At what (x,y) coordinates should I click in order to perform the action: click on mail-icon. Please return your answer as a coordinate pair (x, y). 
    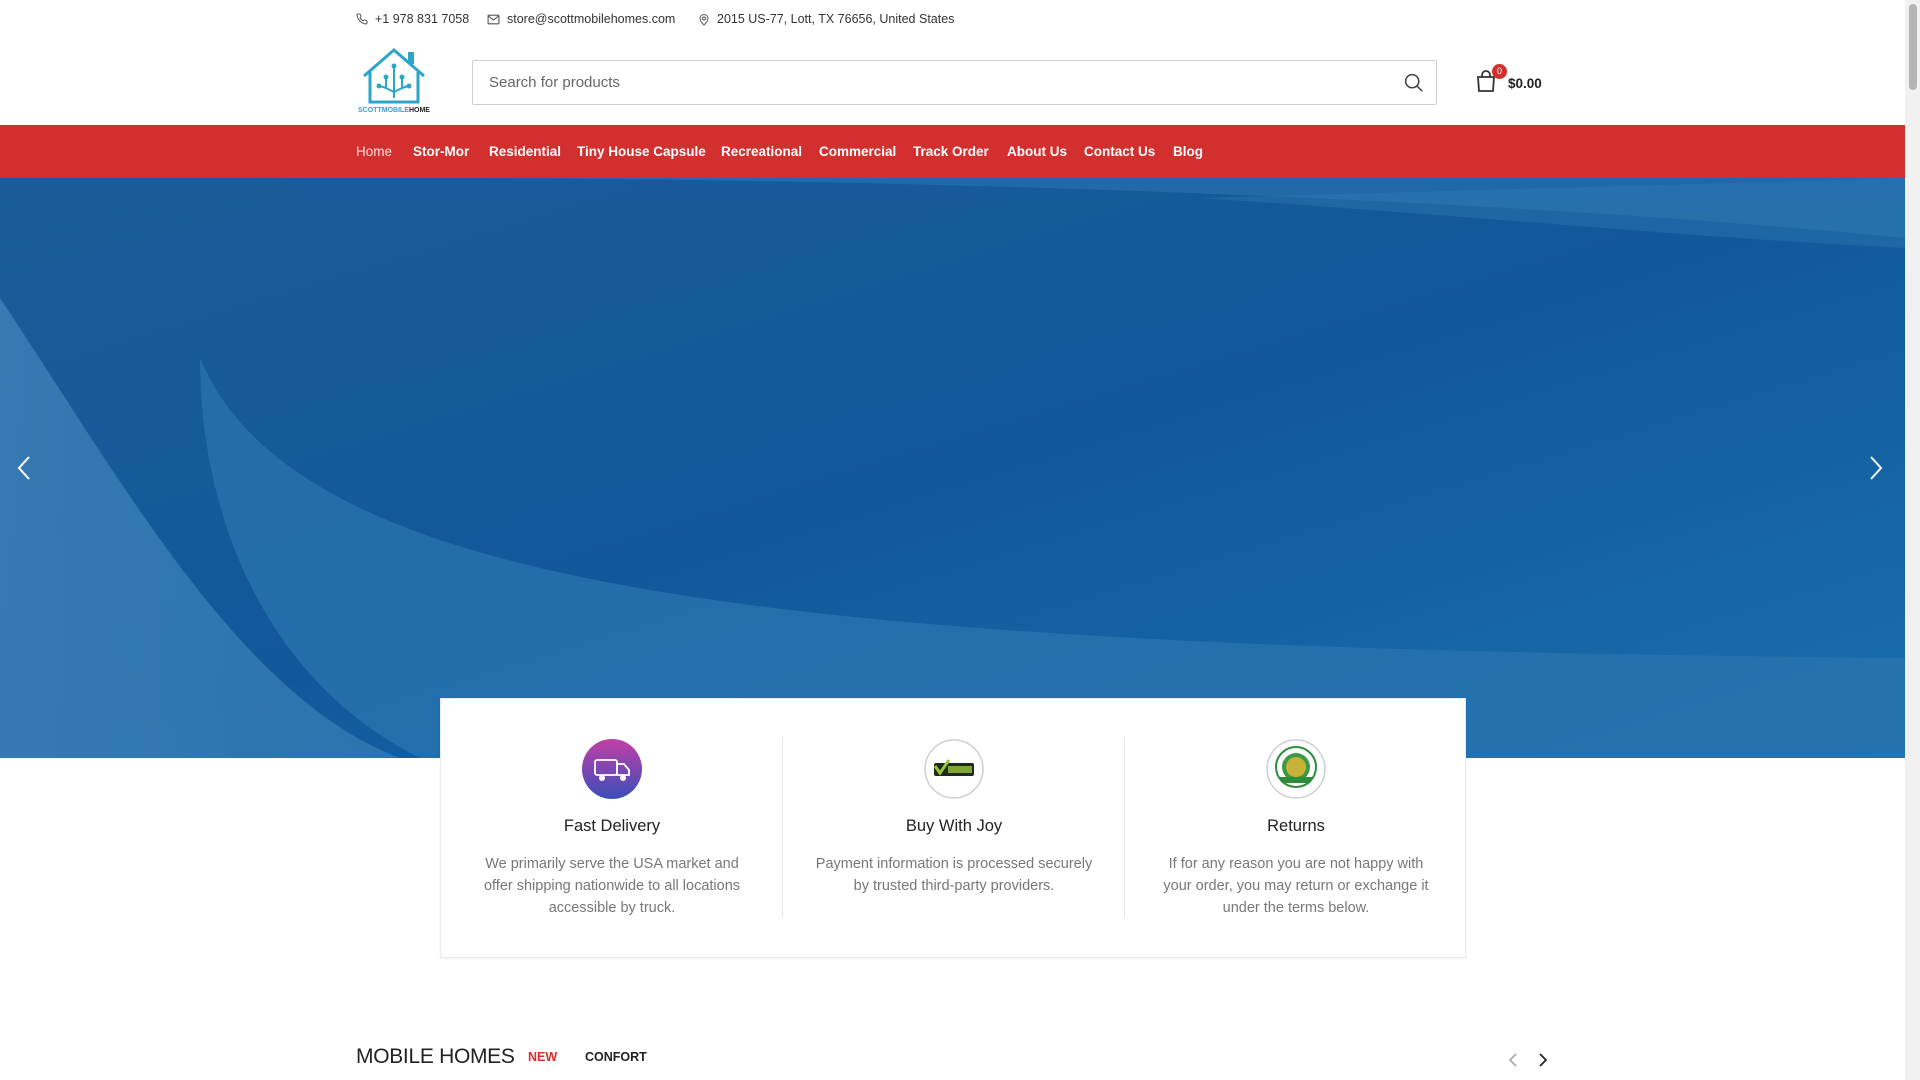
    Looking at the image, I should click on (493, 19).